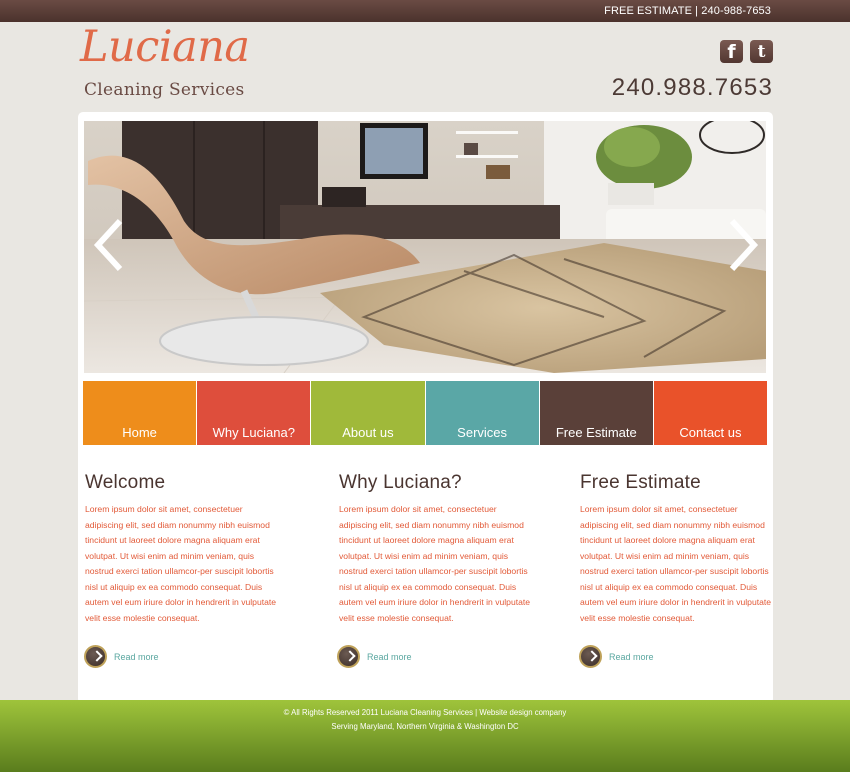  What do you see at coordinates (425, 11) in the screenshot?
I see `top-bar: FREE ESTIMATE | 240-988-7653` at bounding box center [425, 11].